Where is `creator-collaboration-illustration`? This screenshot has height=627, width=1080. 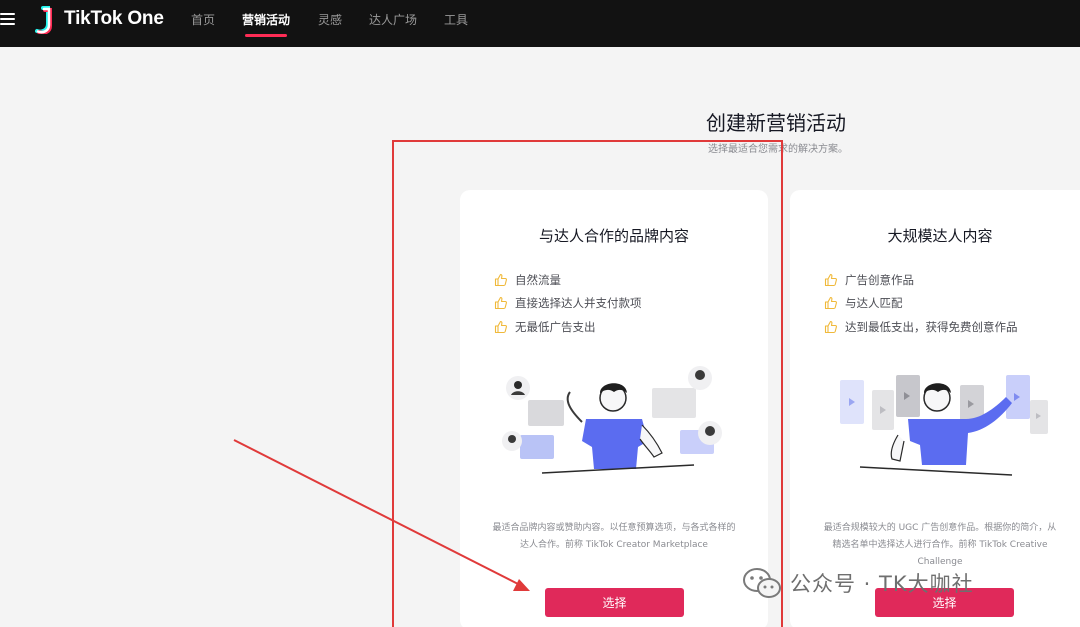 creator-collaboration-illustration is located at coordinates (612, 420).